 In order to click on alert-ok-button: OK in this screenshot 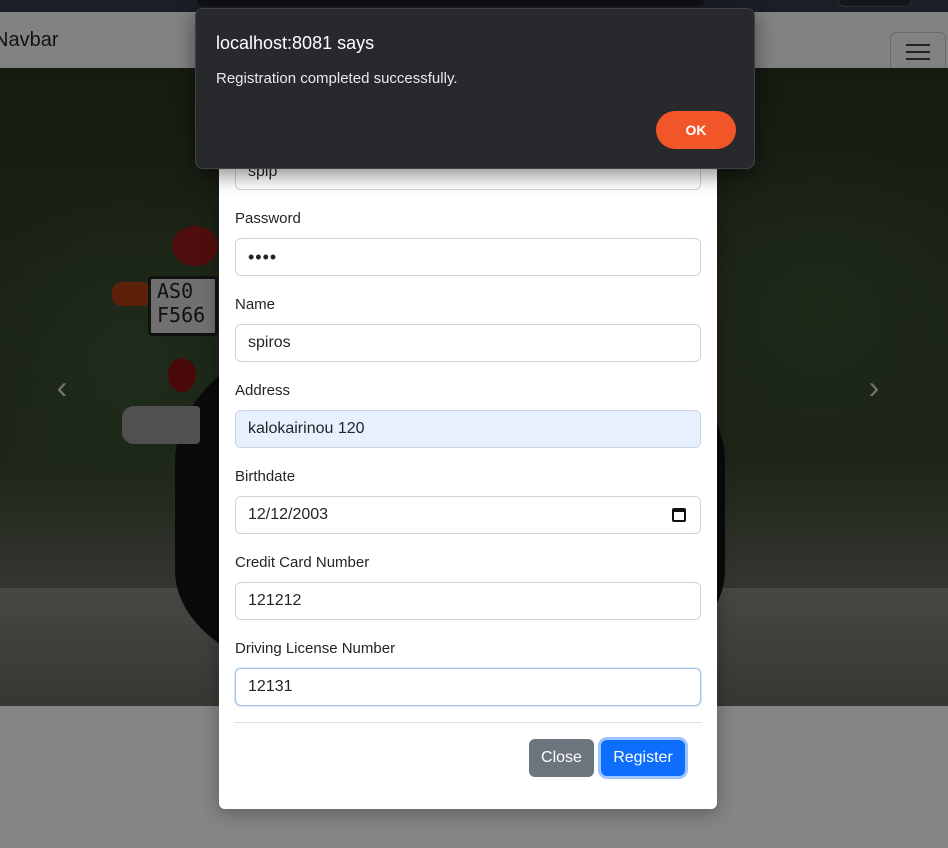, I will do `click(696, 130)`.